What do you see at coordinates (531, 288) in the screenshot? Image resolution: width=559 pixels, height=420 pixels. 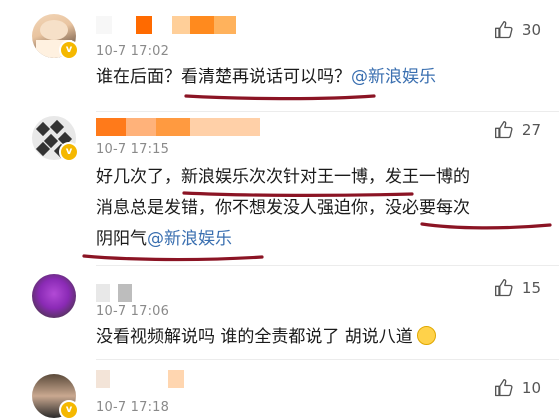 I see `like-count: 15` at bounding box center [531, 288].